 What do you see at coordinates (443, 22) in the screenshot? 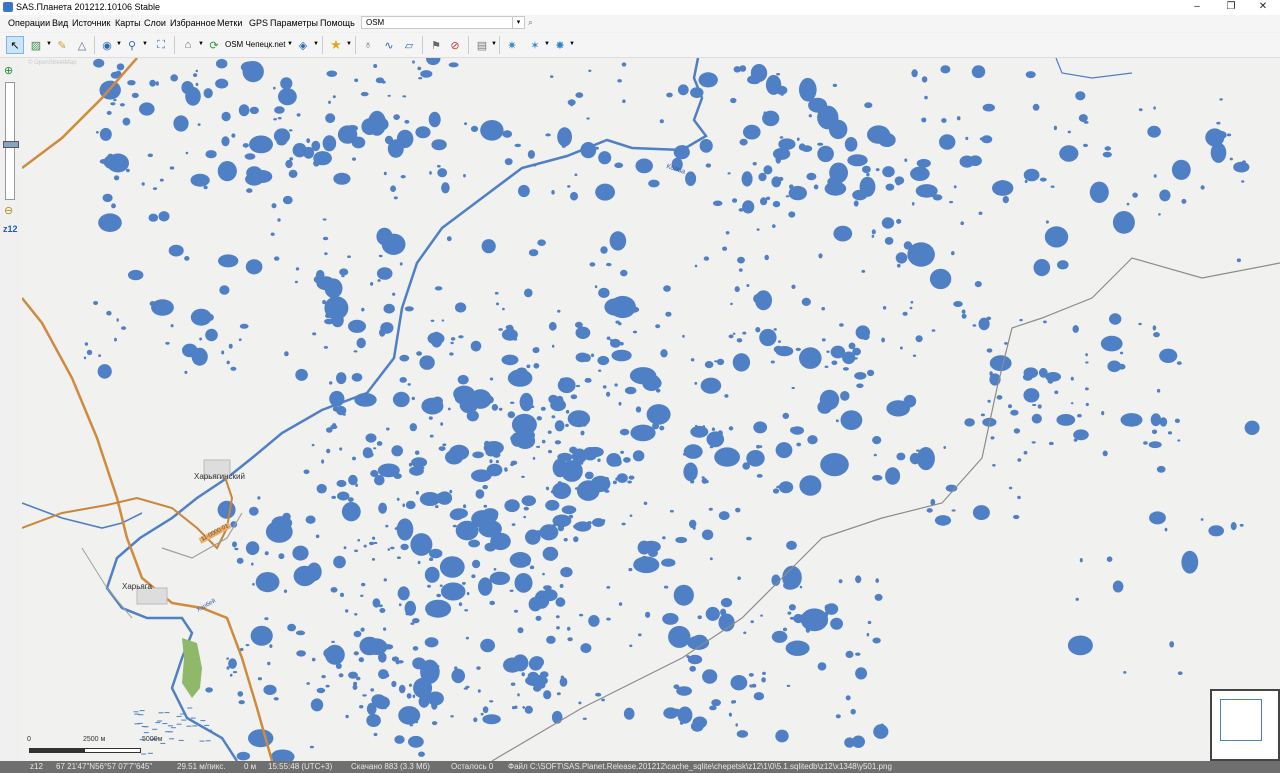
I see `map-selector: OSM ▾` at bounding box center [443, 22].